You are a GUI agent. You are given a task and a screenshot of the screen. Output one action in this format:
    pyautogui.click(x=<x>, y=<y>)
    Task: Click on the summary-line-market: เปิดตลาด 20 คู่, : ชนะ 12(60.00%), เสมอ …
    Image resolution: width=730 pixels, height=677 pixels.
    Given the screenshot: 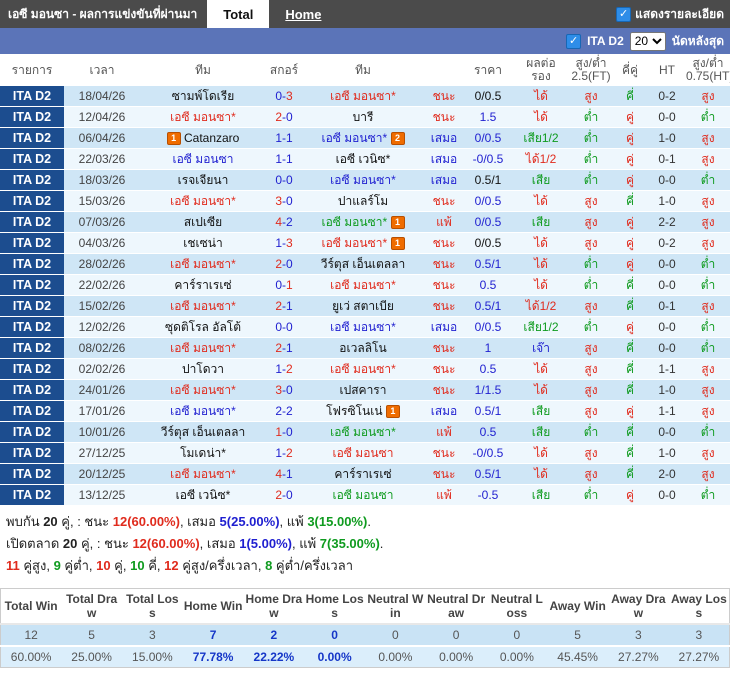 What is the action you would take?
    pyautogui.click(x=368, y=543)
    